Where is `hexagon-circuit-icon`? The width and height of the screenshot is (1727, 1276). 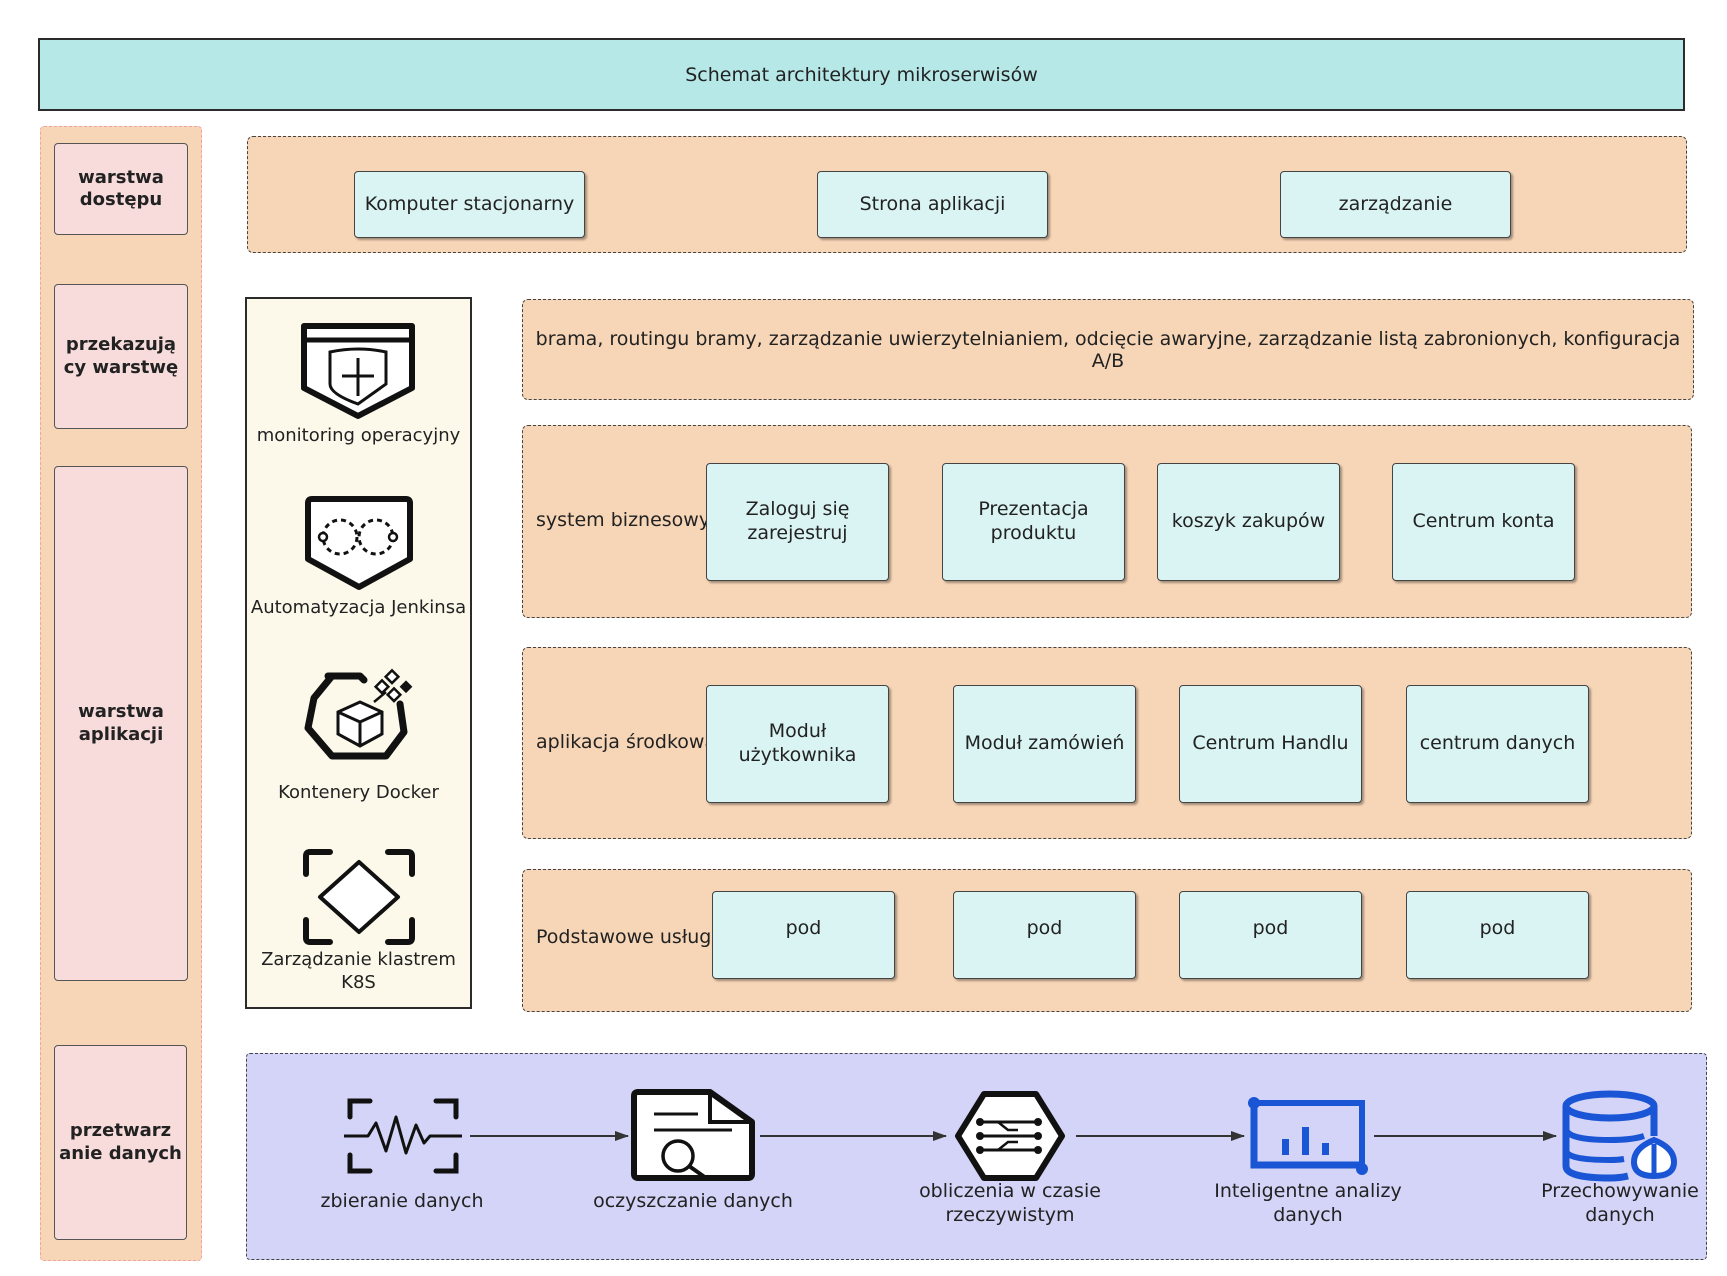 hexagon-circuit-icon is located at coordinates (1010, 1136).